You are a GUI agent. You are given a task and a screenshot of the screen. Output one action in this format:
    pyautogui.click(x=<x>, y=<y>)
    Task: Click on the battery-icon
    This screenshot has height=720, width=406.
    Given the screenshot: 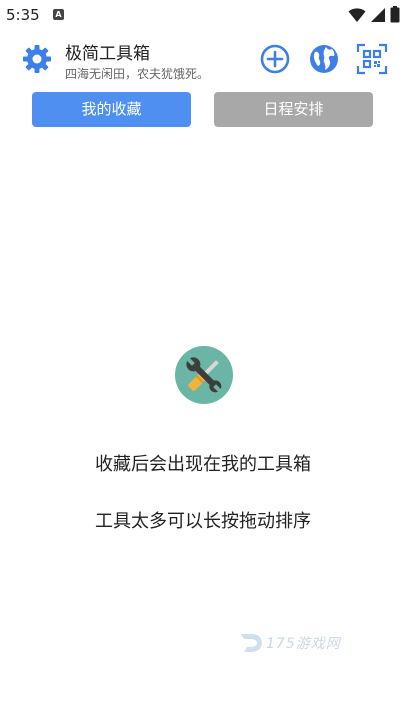 What is the action you would take?
    pyautogui.click(x=395, y=14)
    